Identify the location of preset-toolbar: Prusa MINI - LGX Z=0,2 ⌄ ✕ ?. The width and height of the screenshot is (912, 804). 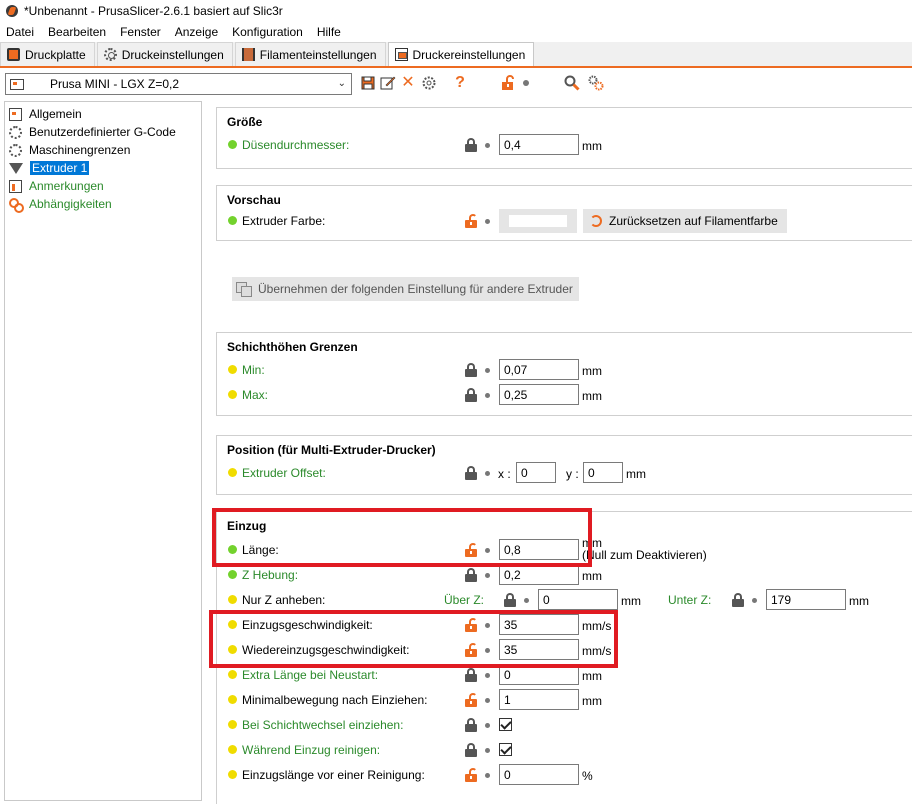
(456, 84).